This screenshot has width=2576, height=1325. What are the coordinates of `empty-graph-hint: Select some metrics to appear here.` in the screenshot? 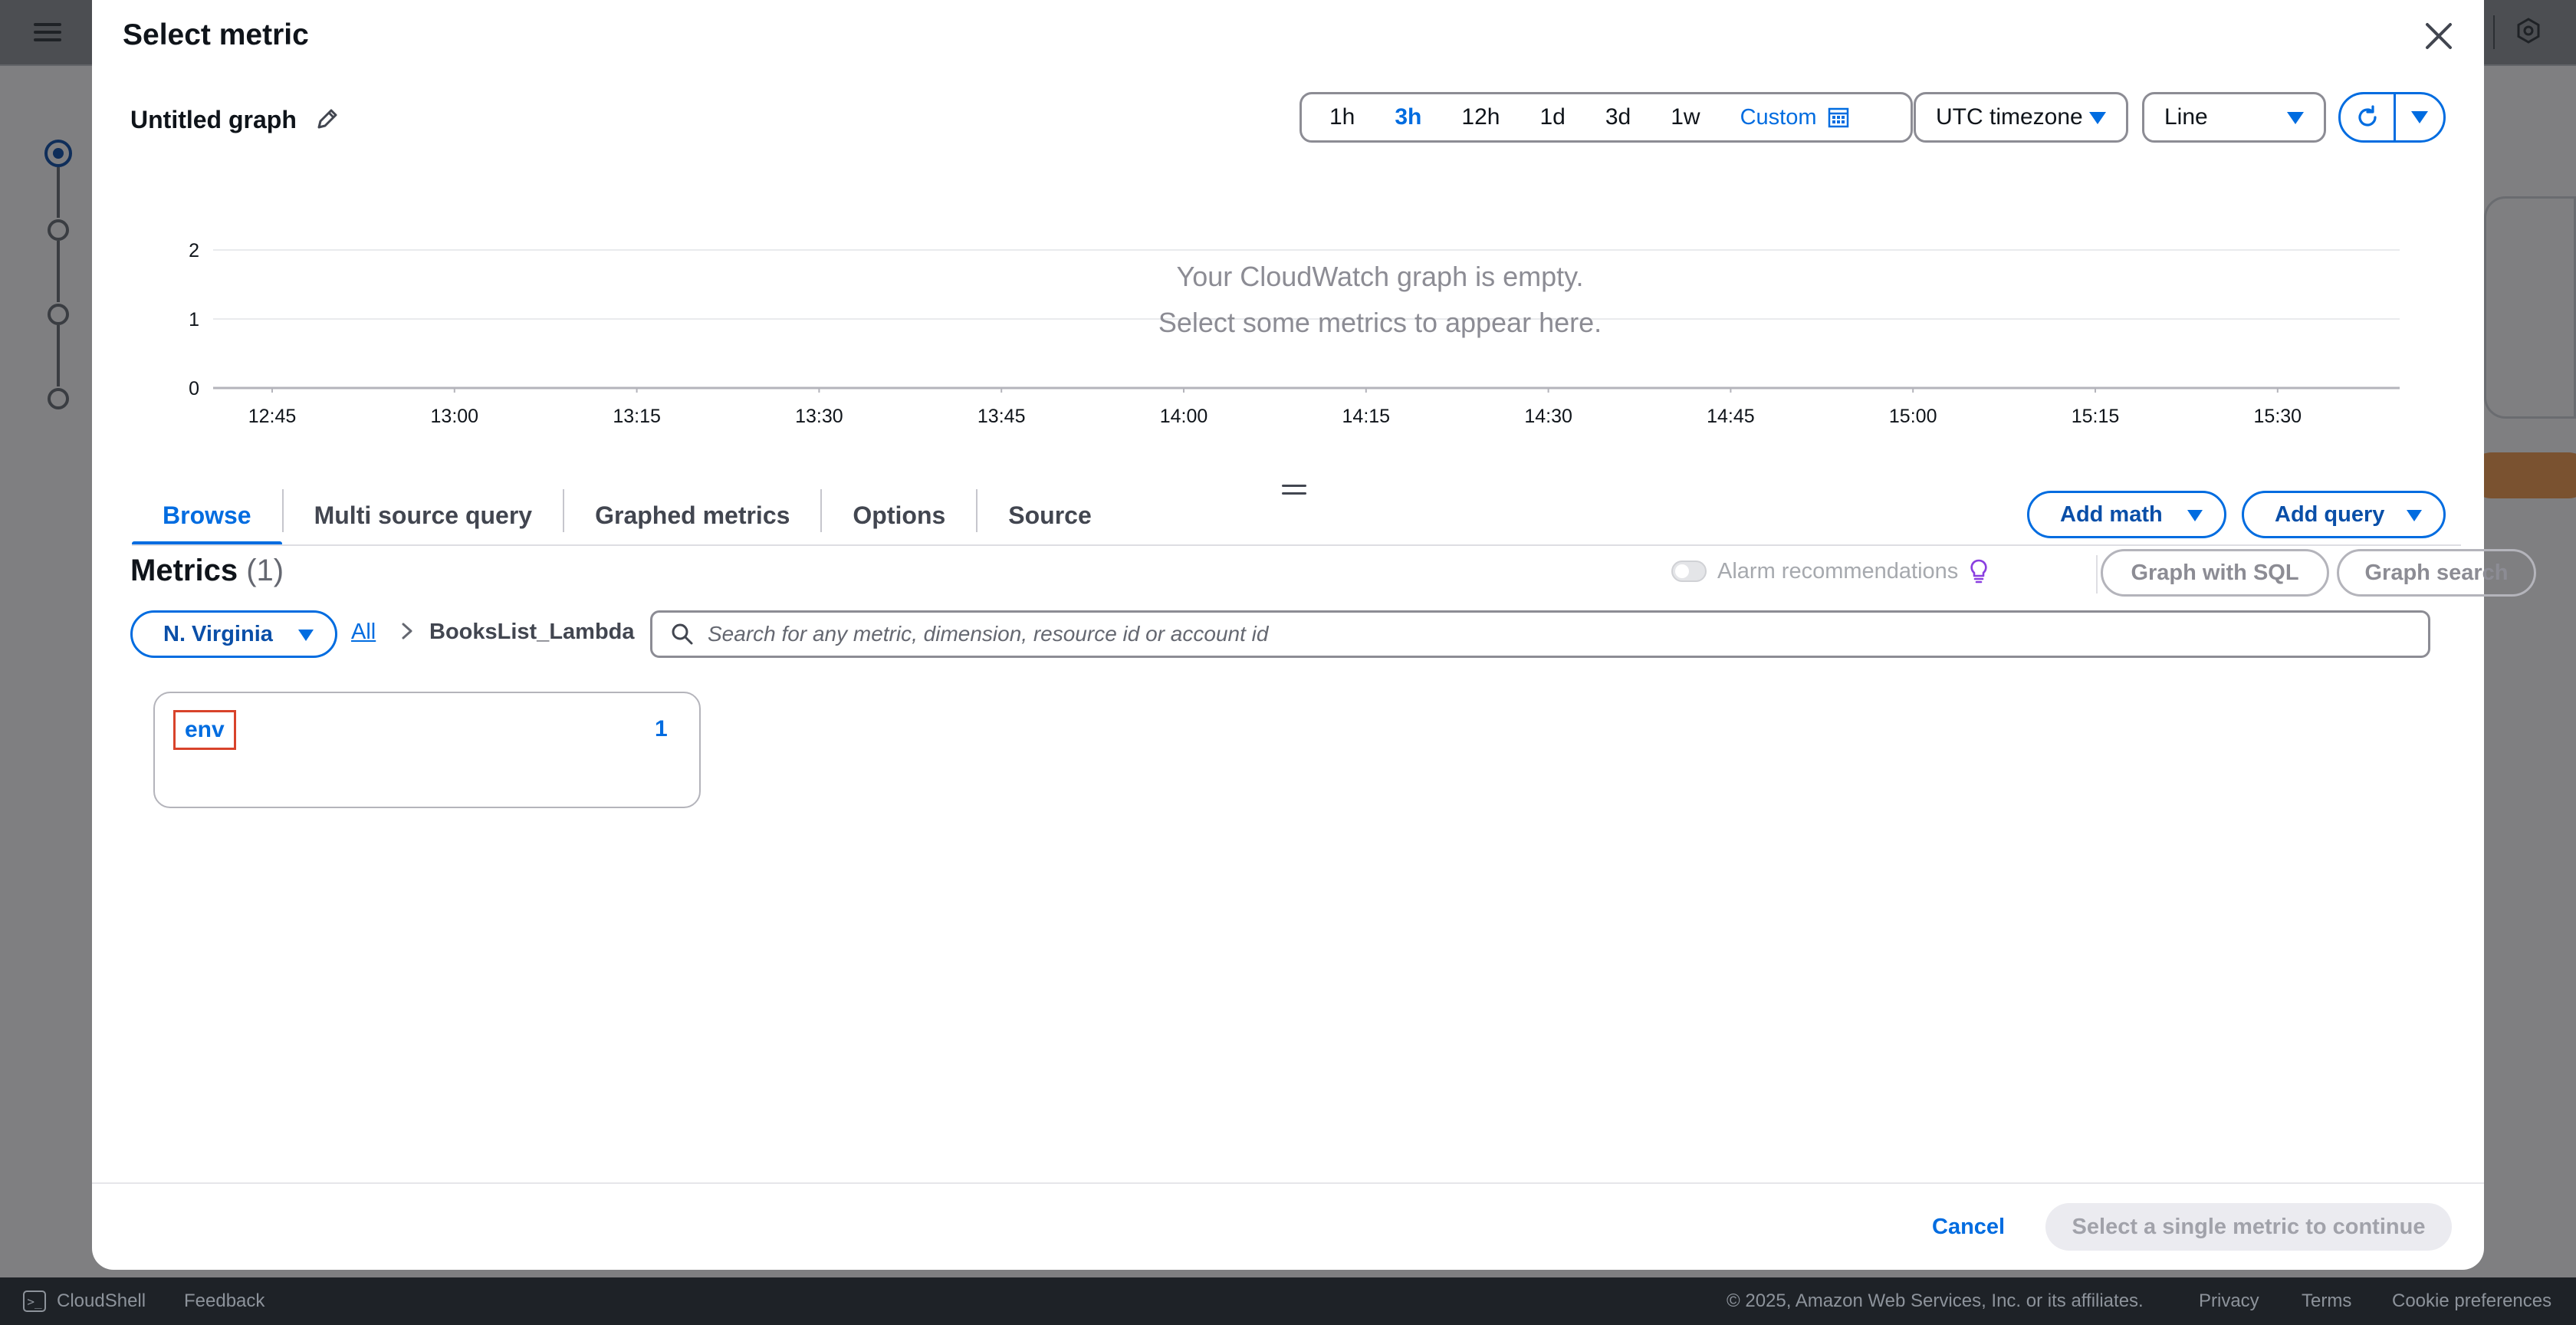 It's located at (1380, 322).